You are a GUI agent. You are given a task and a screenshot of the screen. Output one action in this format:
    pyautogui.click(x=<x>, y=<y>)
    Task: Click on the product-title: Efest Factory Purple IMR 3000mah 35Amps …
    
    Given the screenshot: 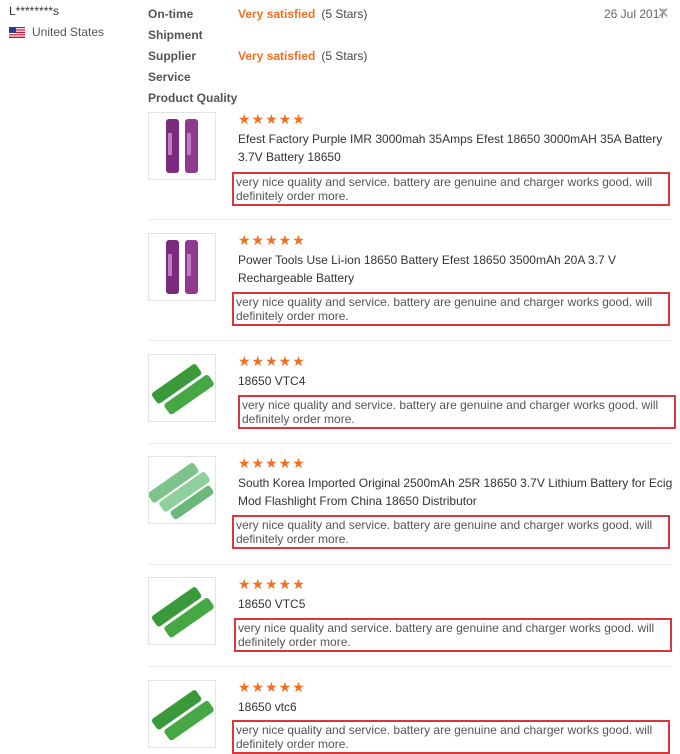 What is the action you would take?
    pyautogui.click(x=458, y=148)
    